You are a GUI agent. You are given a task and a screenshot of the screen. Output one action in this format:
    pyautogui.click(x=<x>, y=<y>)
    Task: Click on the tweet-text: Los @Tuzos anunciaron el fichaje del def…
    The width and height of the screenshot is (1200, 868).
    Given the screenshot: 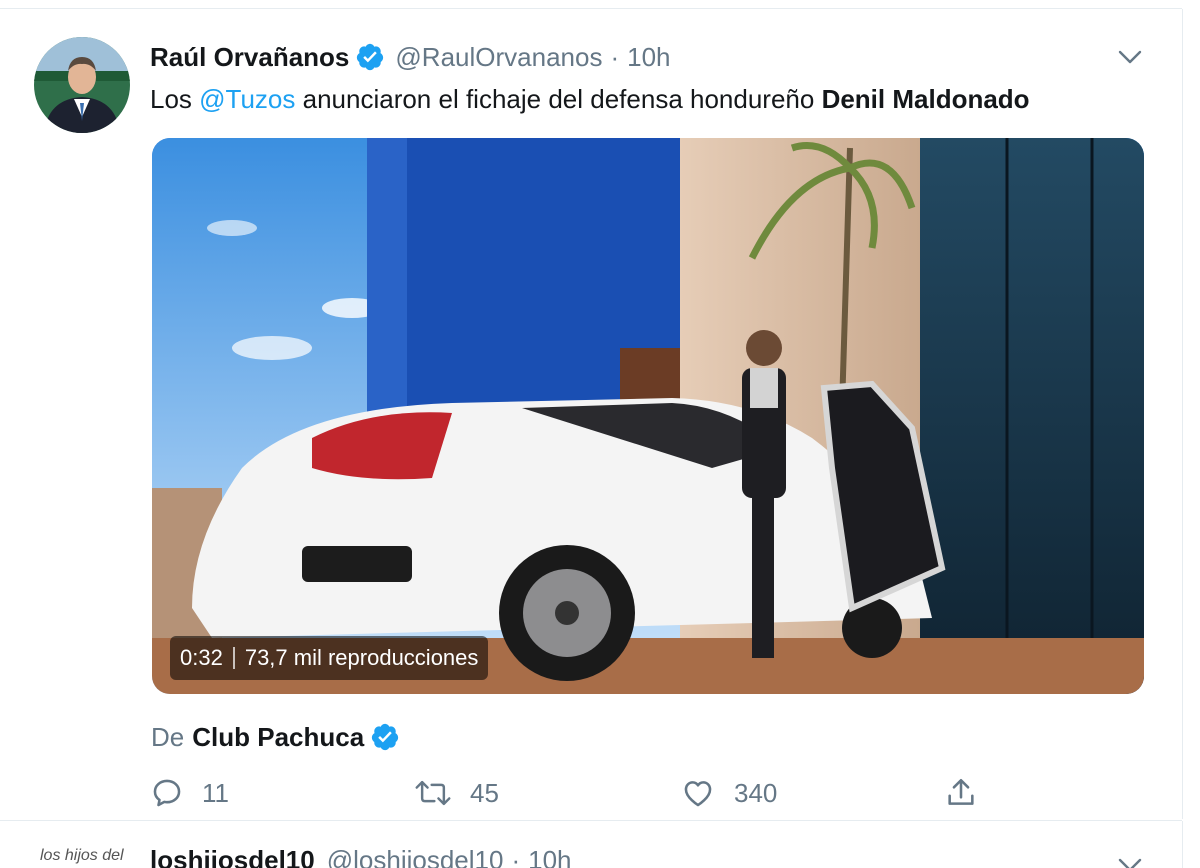 What is the action you would take?
    pyautogui.click(x=590, y=99)
    